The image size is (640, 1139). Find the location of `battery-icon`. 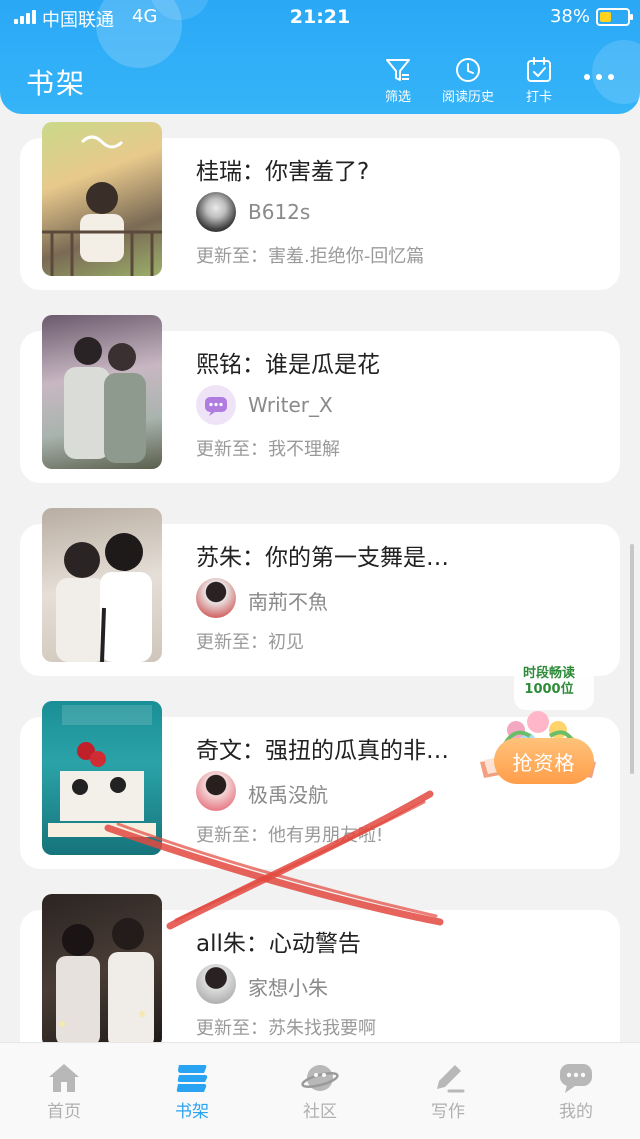

battery-icon is located at coordinates (614, 17).